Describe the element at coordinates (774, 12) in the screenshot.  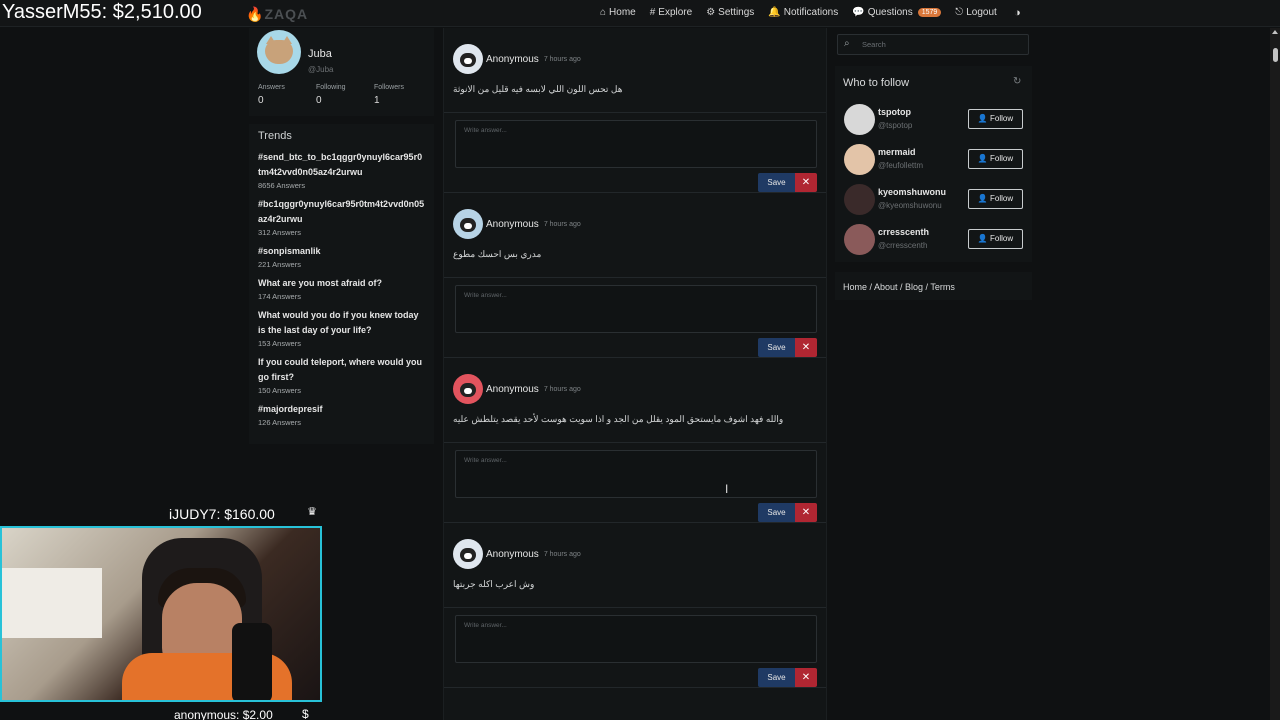
I see `bell-icon: 🔔` at that location.